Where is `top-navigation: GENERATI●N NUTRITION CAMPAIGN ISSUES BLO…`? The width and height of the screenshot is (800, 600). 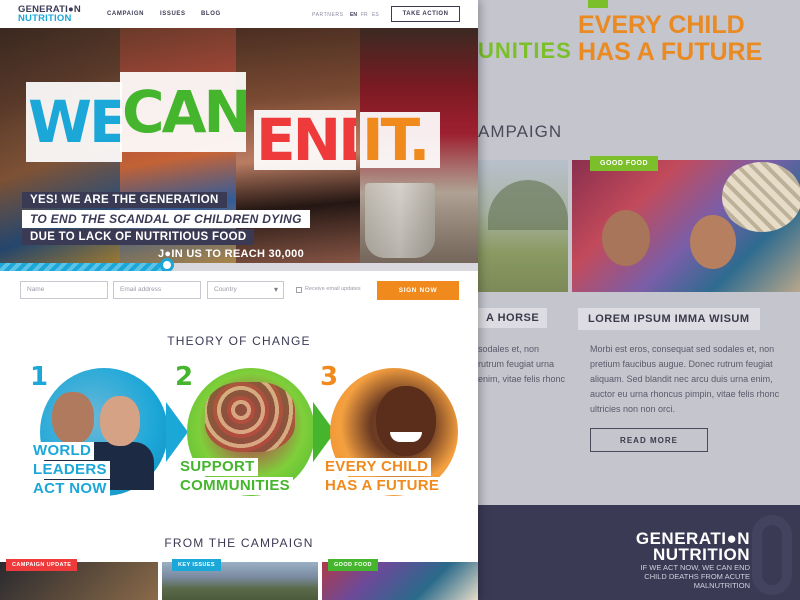
top-navigation: GENERATI●N NUTRITION CAMPAIGN ISSUES BLO… is located at coordinates (239, 14).